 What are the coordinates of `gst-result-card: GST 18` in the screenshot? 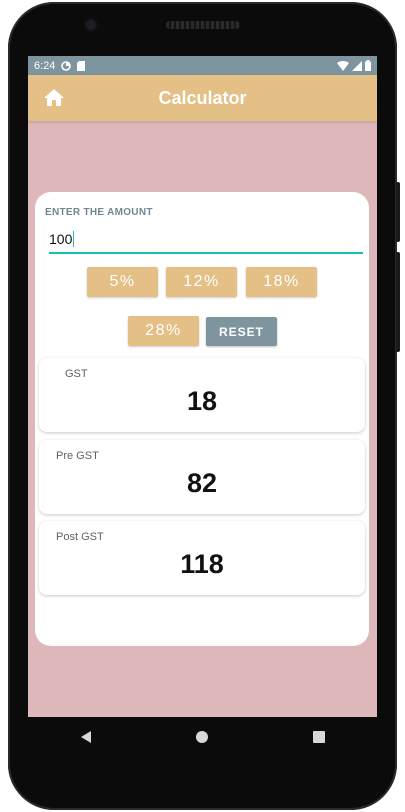 It's located at (202, 395).